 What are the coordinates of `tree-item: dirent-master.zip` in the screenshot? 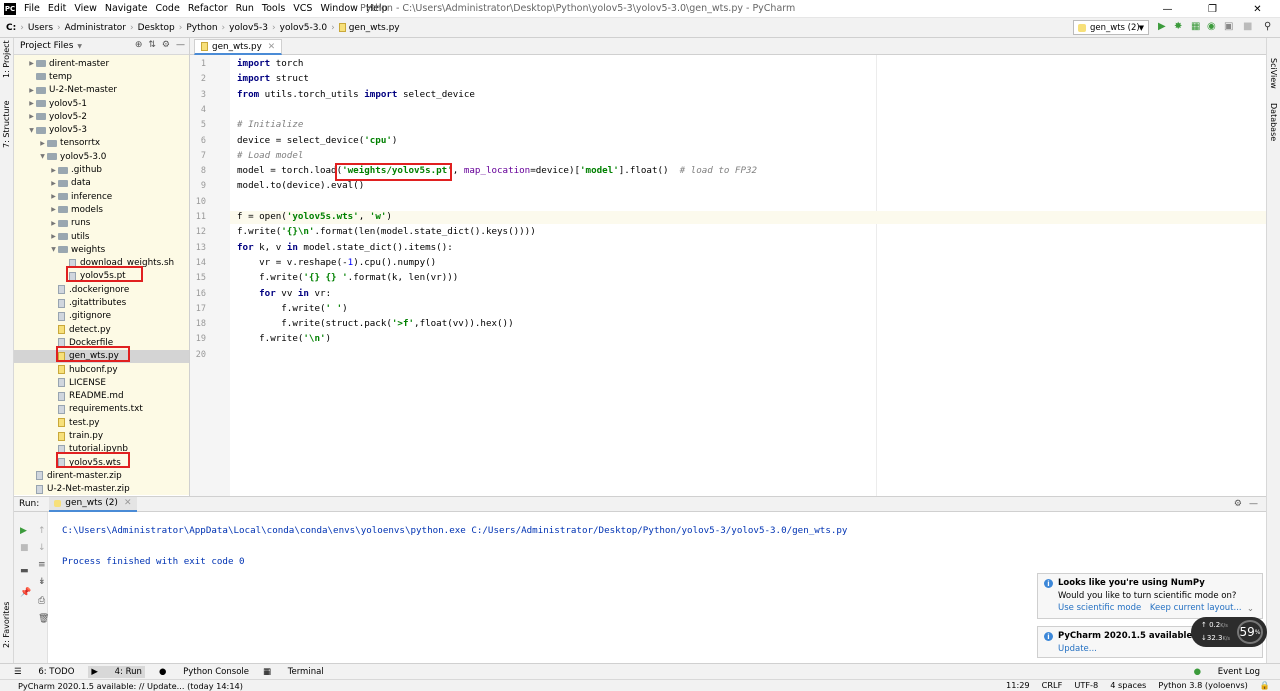 It's located at (101, 475).